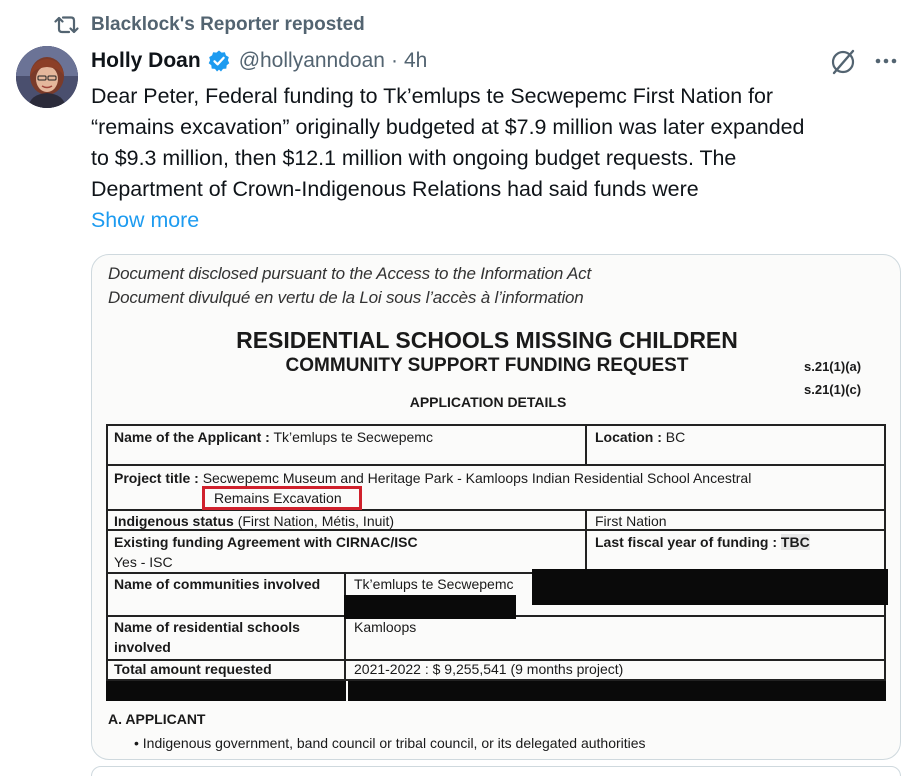  Describe the element at coordinates (675, 437) in the screenshot. I see `location-value: BC` at that location.